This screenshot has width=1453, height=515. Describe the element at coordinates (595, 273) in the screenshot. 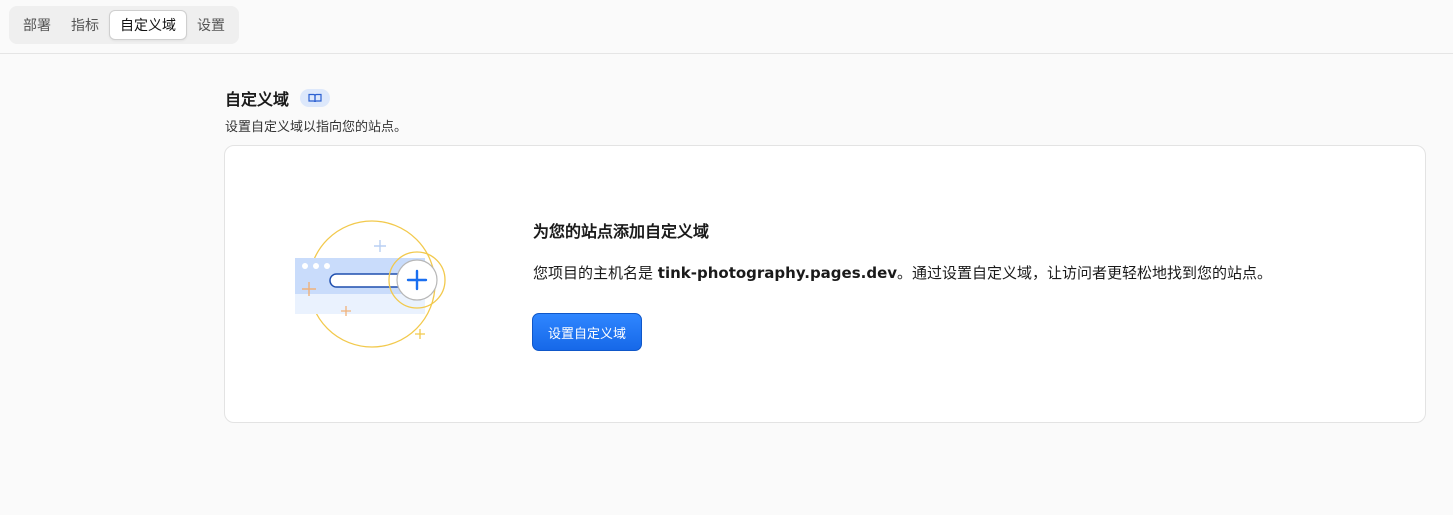

I see `description-prefix: 您项目的主机名是` at that location.